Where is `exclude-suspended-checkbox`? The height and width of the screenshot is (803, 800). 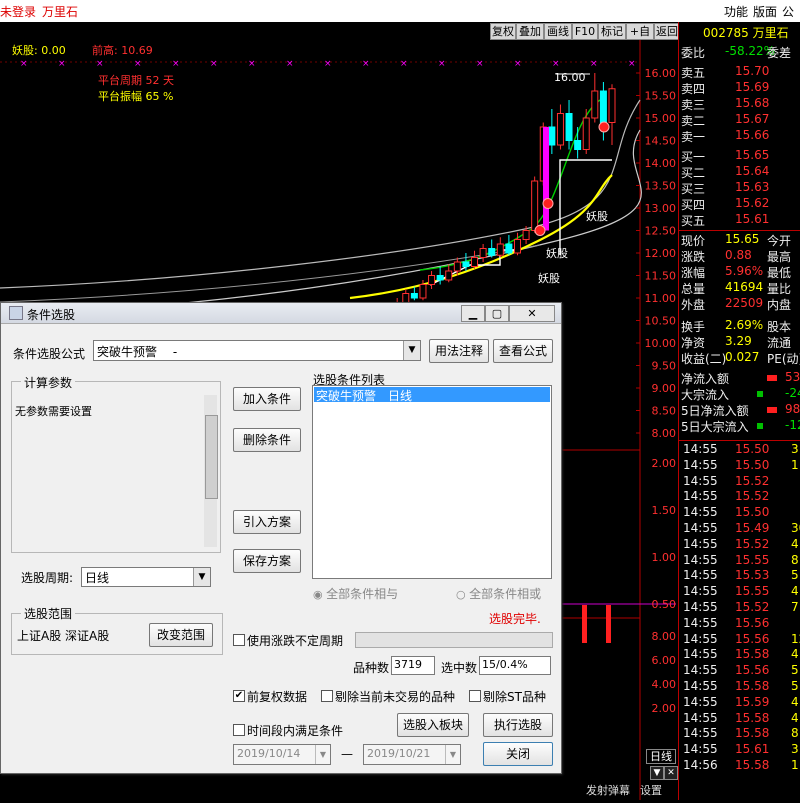 exclude-suspended-checkbox is located at coordinates (327, 696).